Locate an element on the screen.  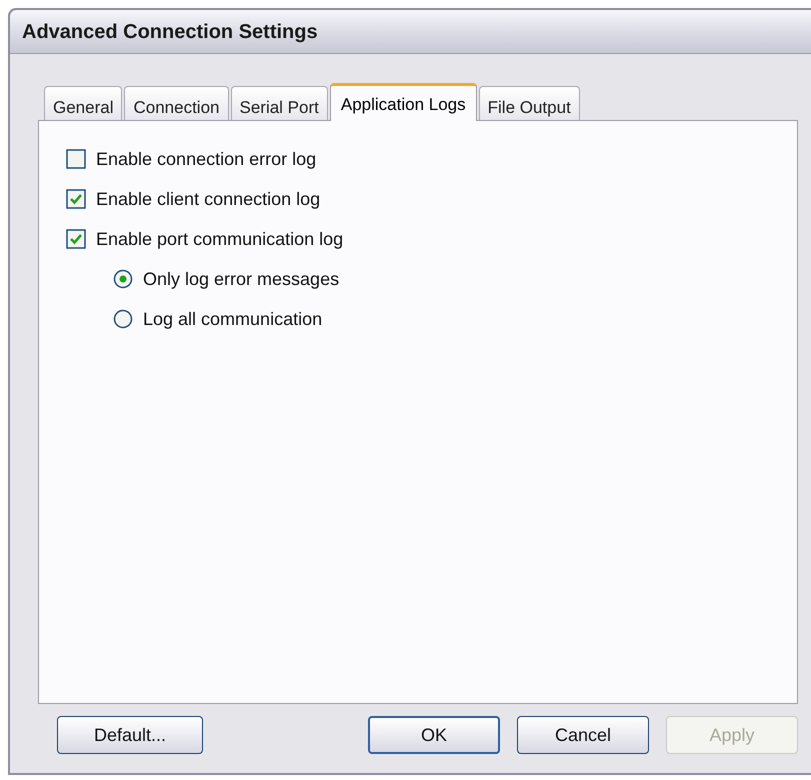
tab: General is located at coordinates (83, 103).